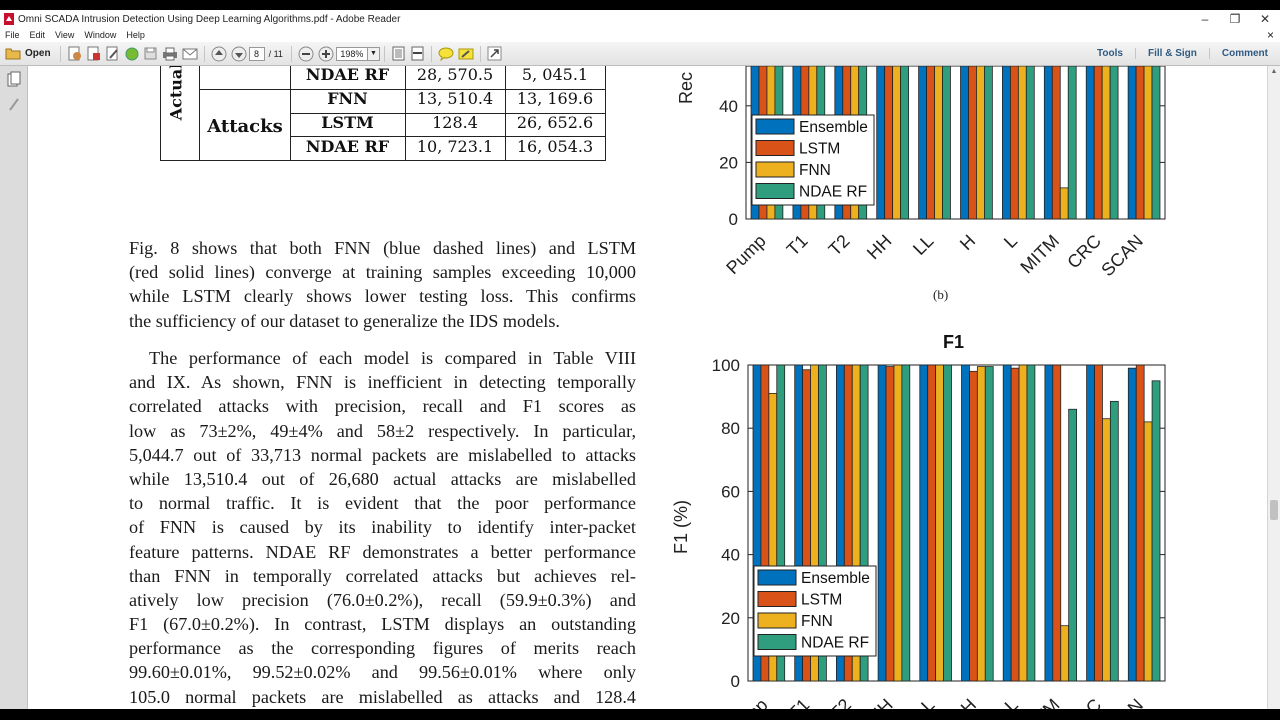  What do you see at coordinates (1171, 53) in the screenshot?
I see `fill-sign-link: Fill & Sign` at bounding box center [1171, 53].